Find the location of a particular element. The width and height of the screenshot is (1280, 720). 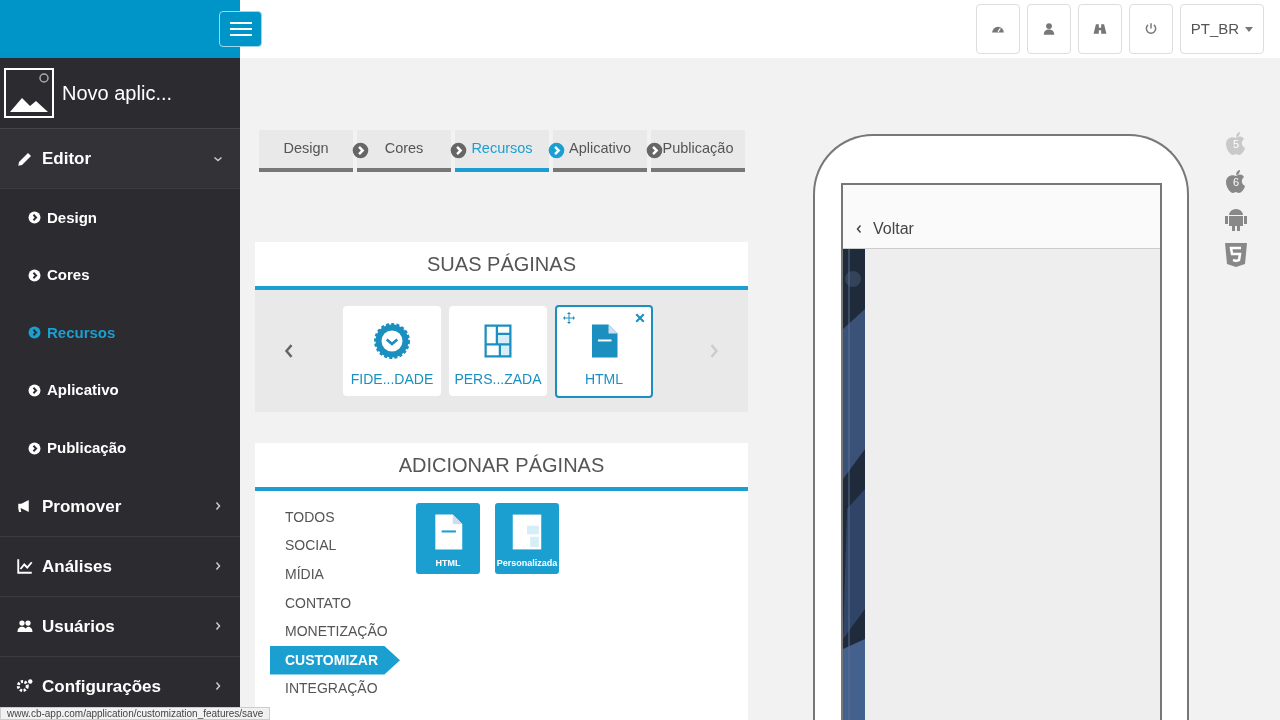

move-icon is located at coordinates (569, 317).